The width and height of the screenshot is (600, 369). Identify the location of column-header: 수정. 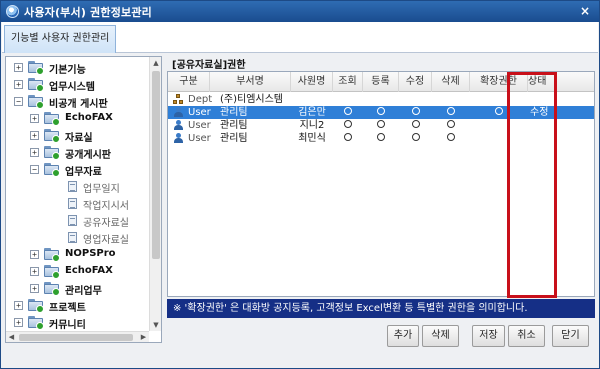
(415, 82).